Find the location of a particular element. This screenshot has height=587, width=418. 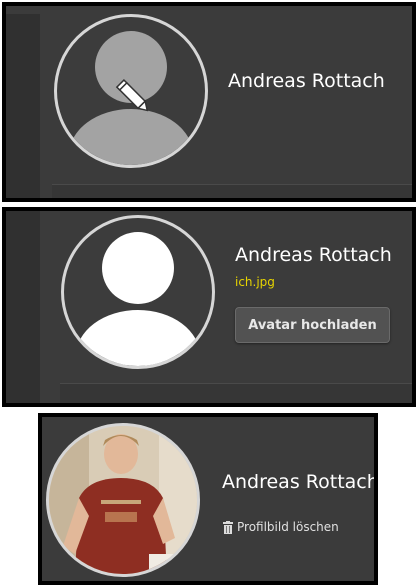

profile-photo is located at coordinates (123, 500).